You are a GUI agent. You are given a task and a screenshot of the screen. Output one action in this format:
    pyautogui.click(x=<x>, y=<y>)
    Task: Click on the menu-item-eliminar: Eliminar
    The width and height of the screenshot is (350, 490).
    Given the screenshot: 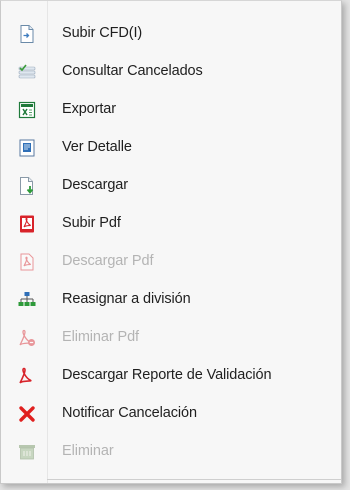 What is the action you would take?
    pyautogui.click(x=171, y=452)
    